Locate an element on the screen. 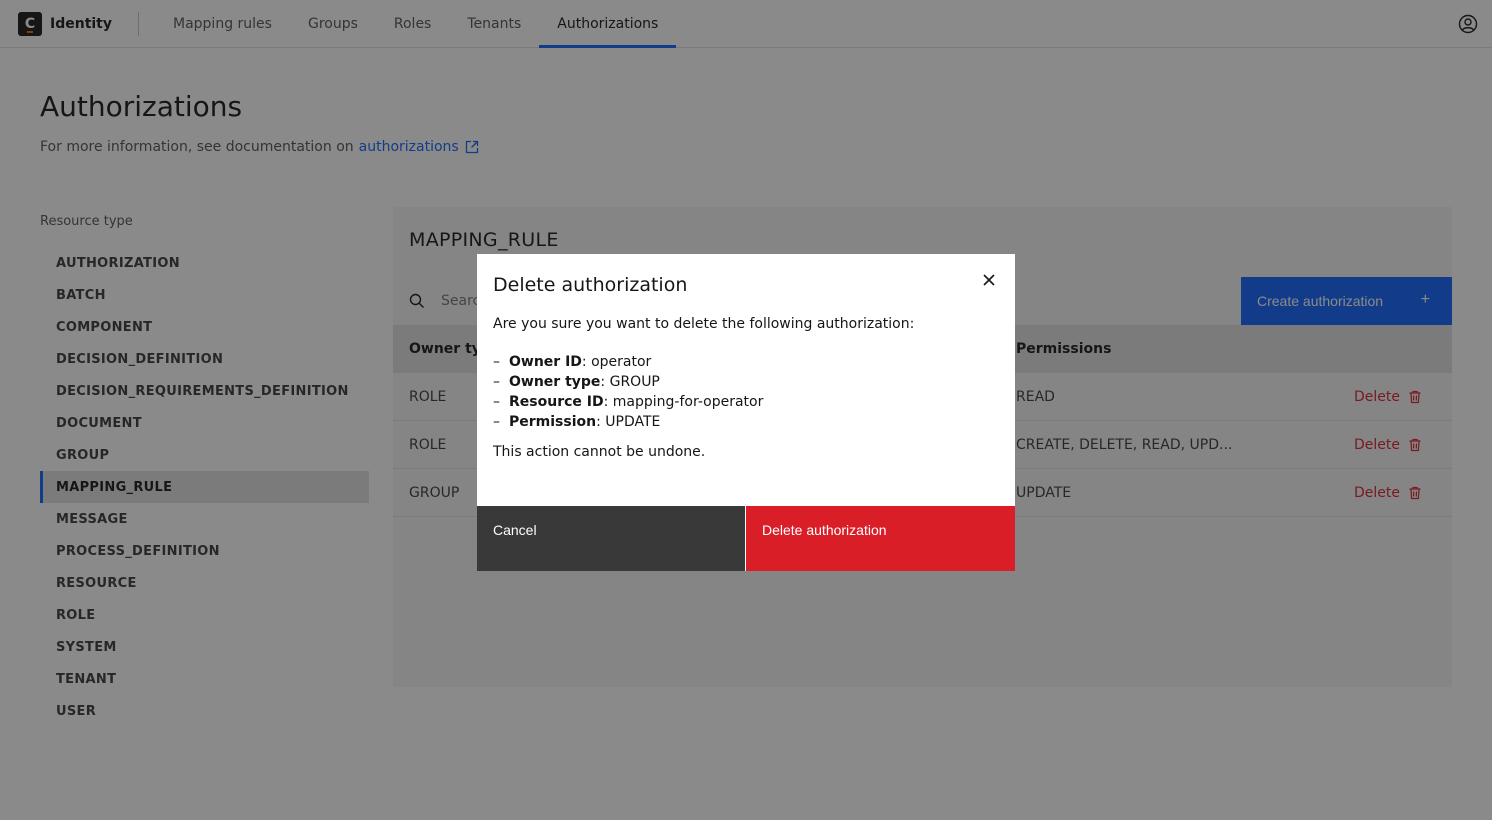 The width and height of the screenshot is (1492, 820). close-button is located at coordinates (989, 280).